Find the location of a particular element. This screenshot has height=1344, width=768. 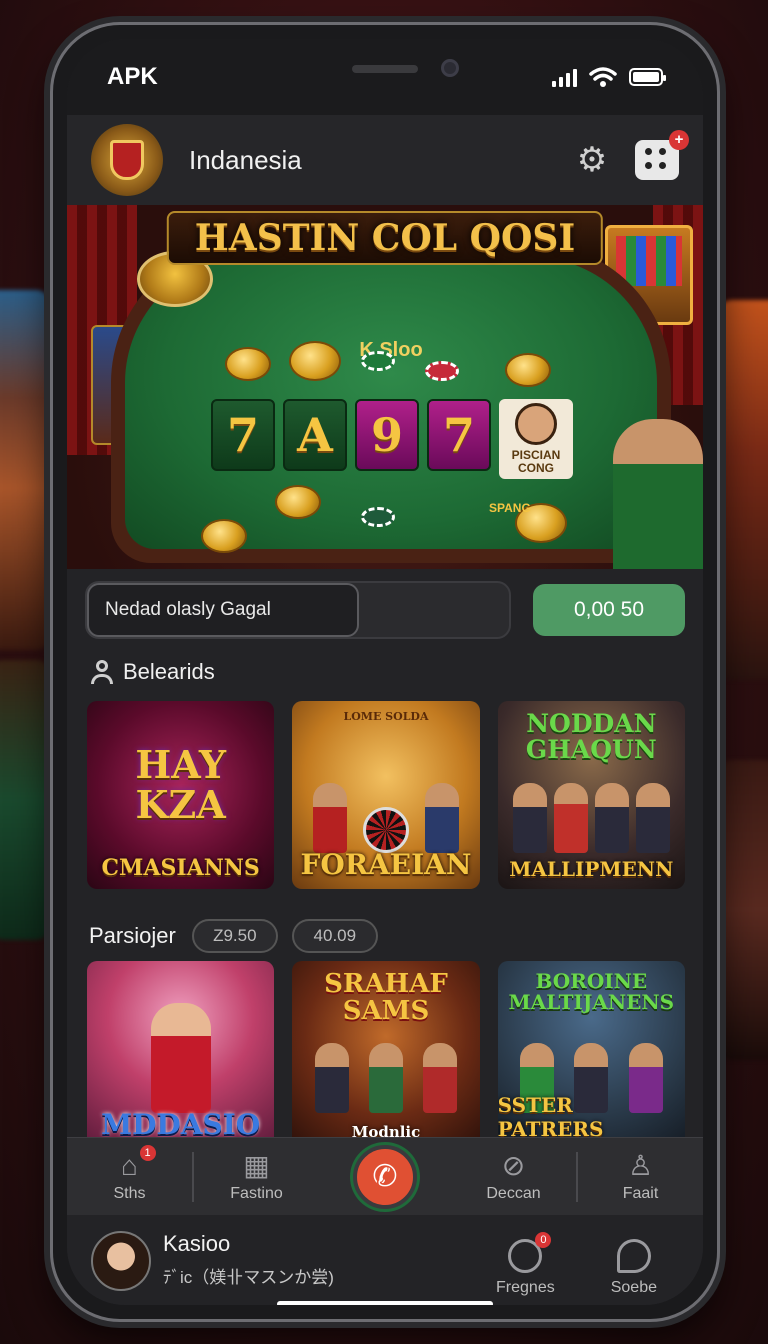

home-indicator is located at coordinates (385, 1303).